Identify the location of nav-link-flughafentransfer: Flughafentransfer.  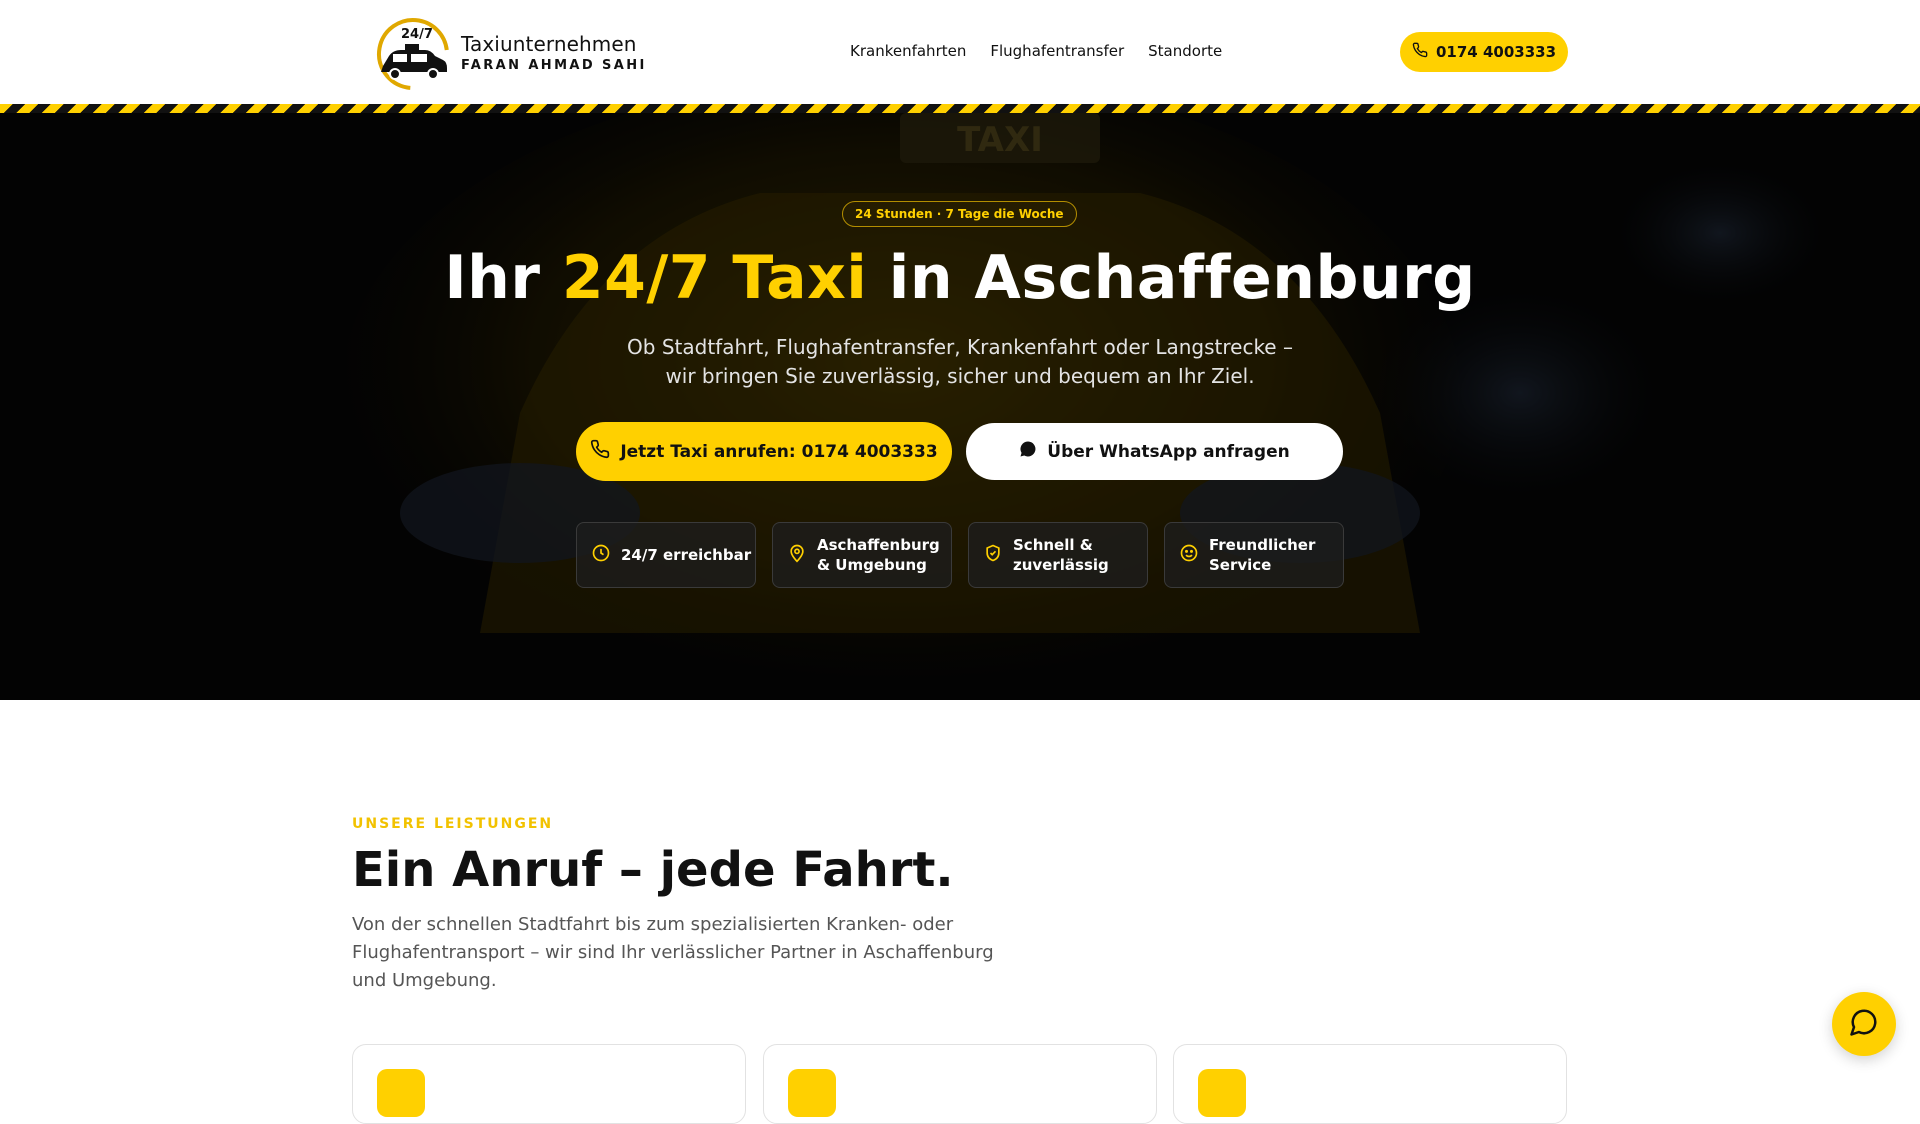
(1057, 51).